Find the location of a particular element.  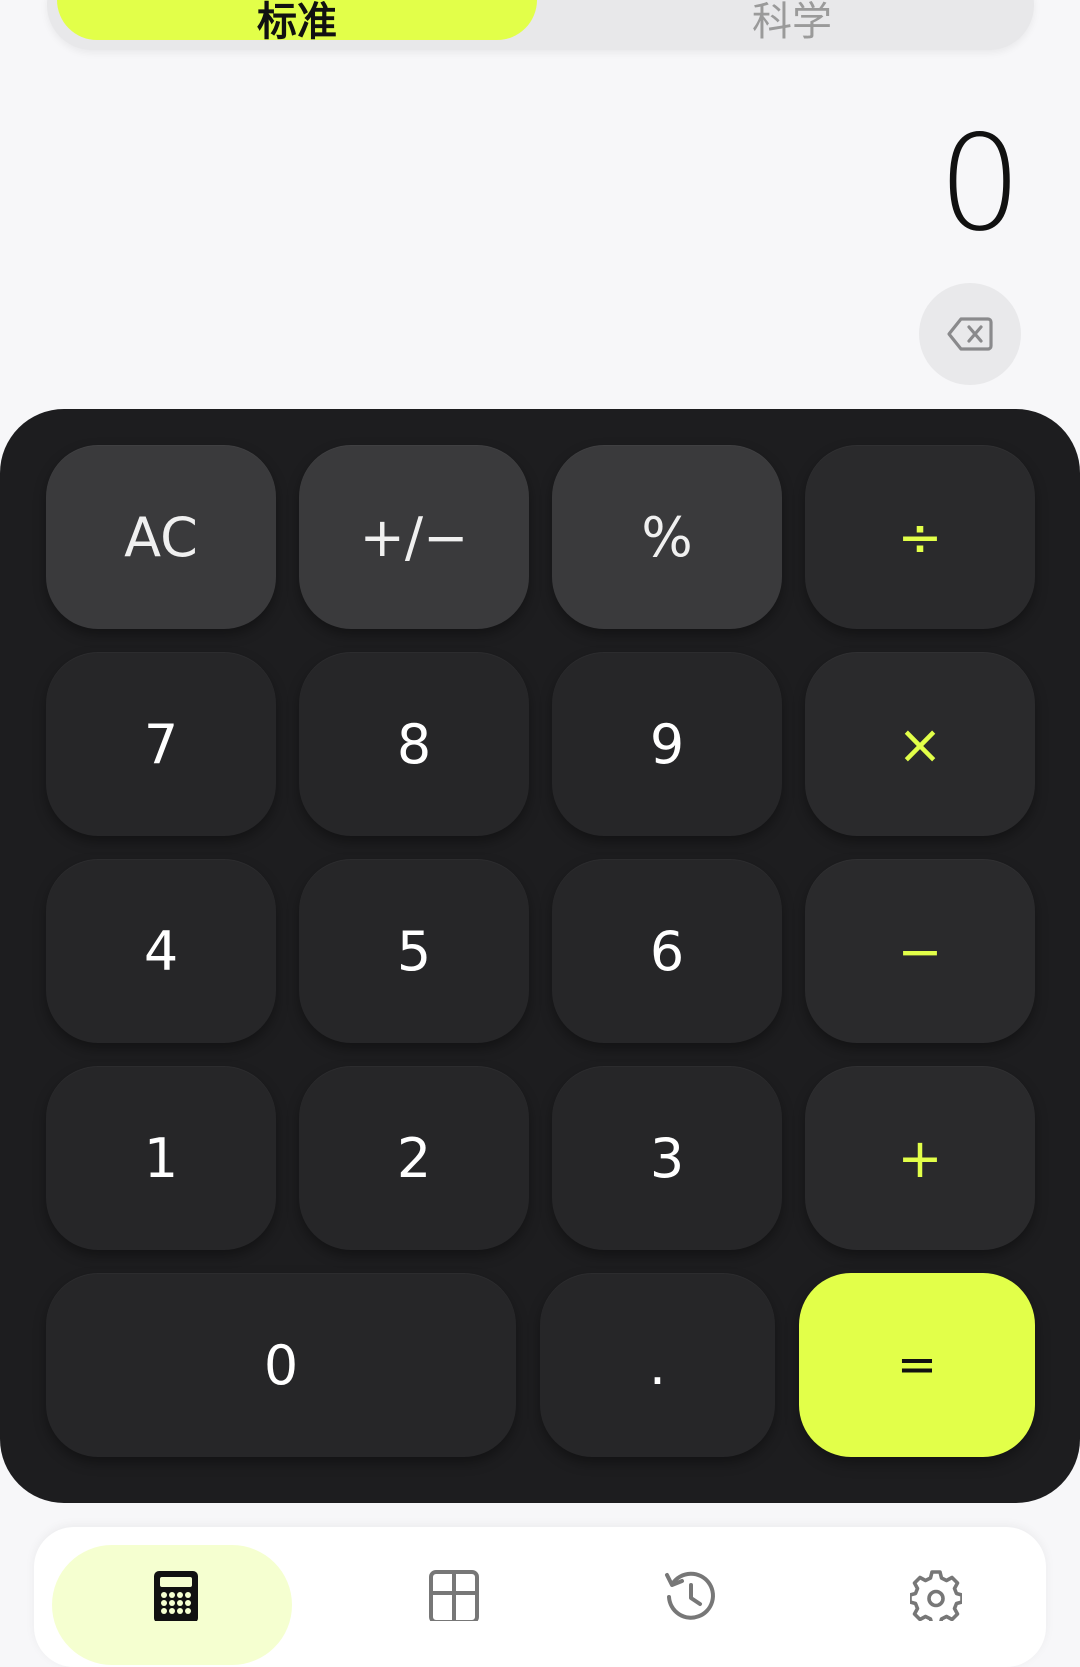

grid-icon is located at coordinates (454, 1595).